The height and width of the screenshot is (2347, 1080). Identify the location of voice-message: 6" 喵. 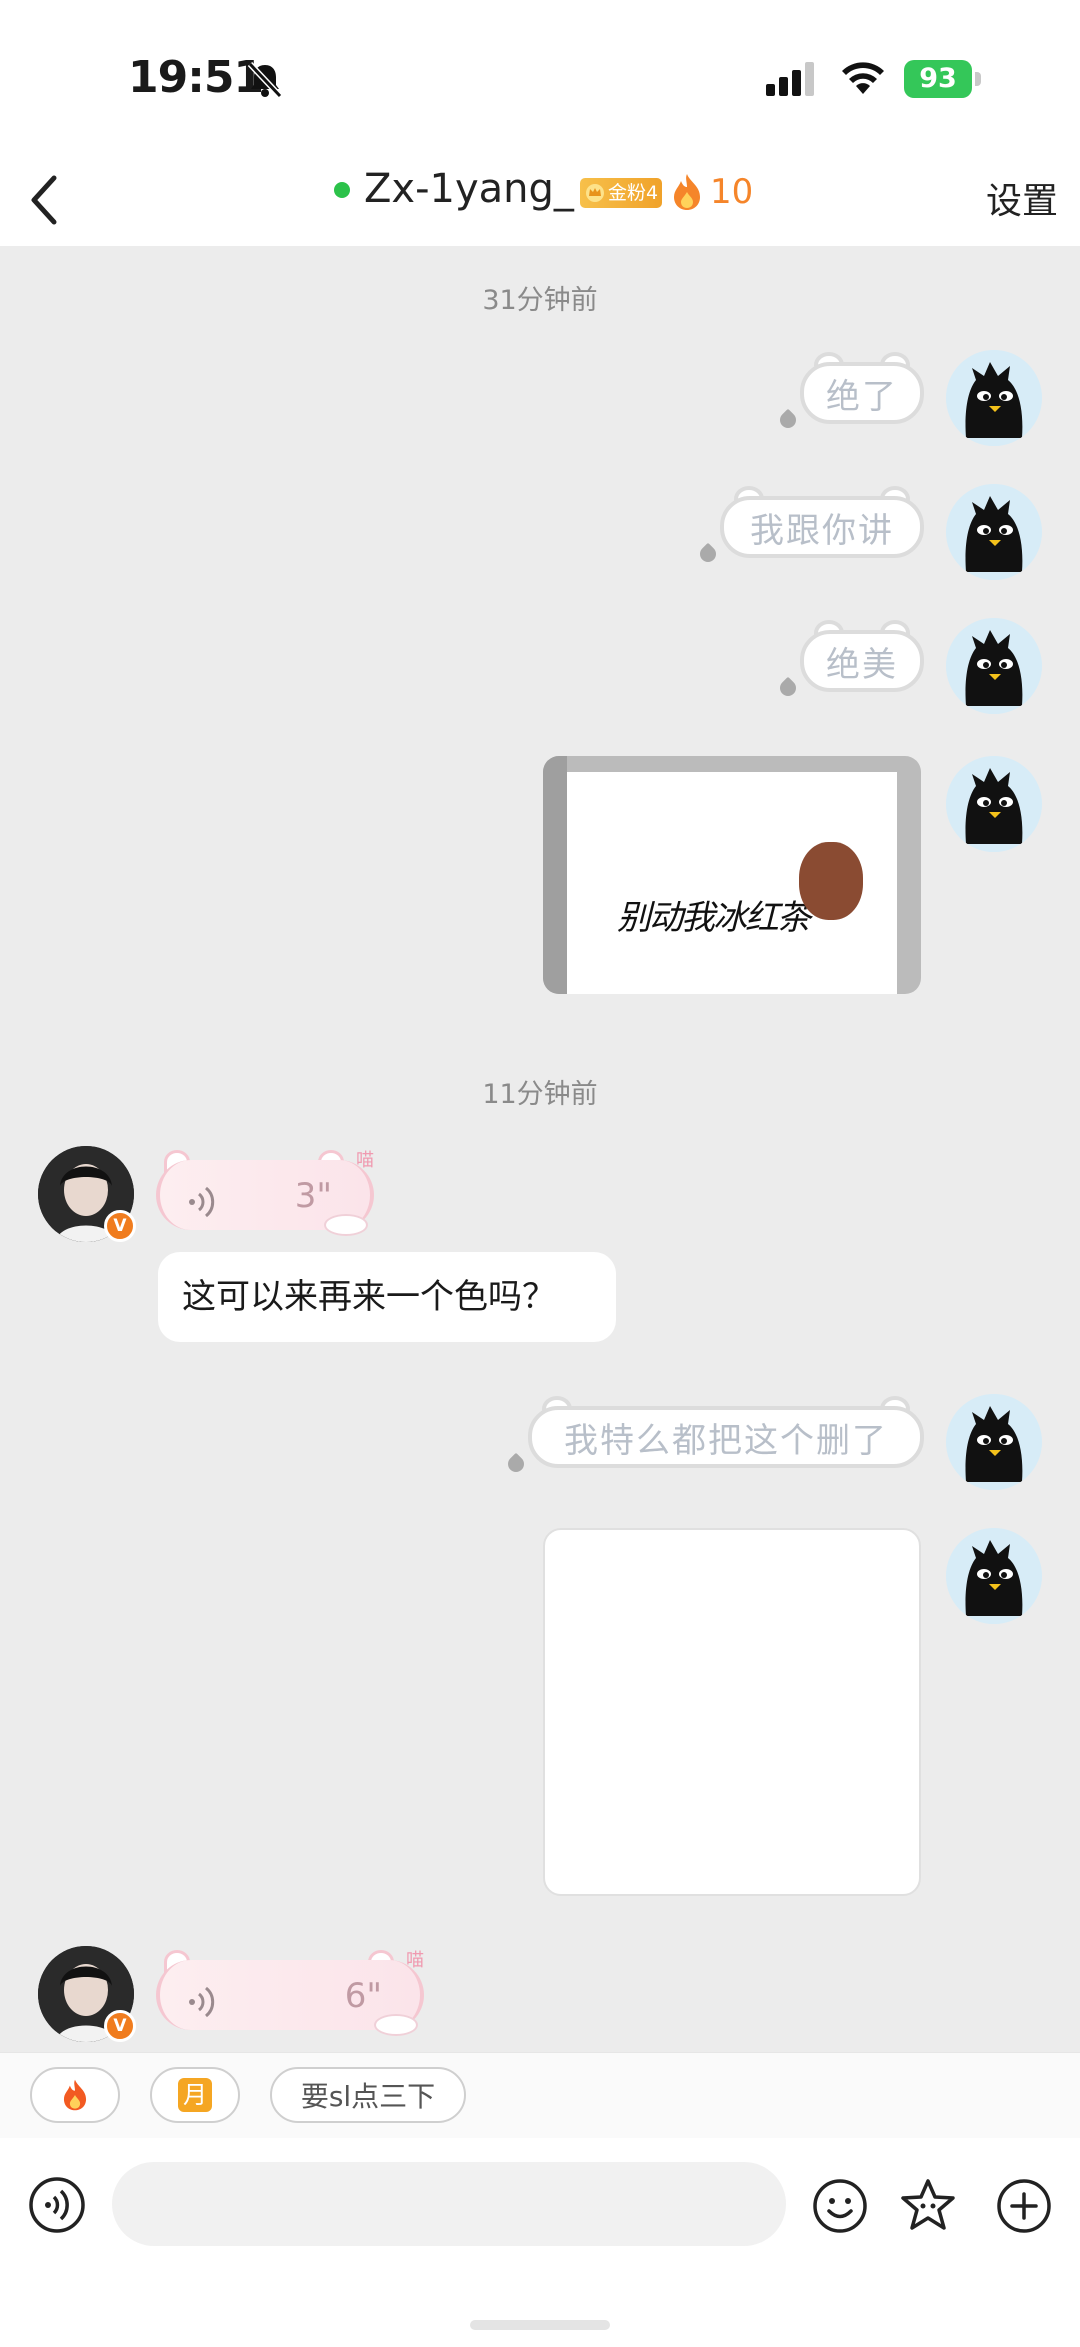
(290, 1991).